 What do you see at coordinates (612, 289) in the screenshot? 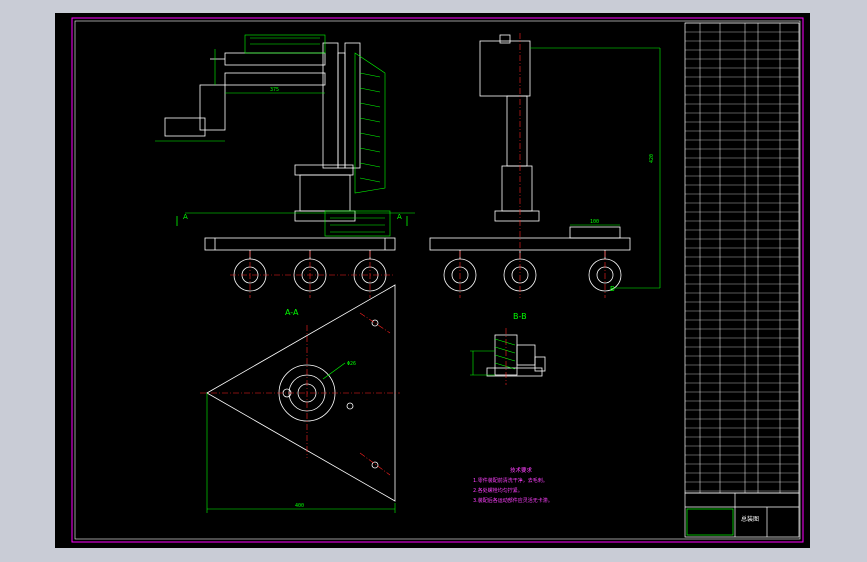
I see `cut-mark-b: B` at bounding box center [612, 289].